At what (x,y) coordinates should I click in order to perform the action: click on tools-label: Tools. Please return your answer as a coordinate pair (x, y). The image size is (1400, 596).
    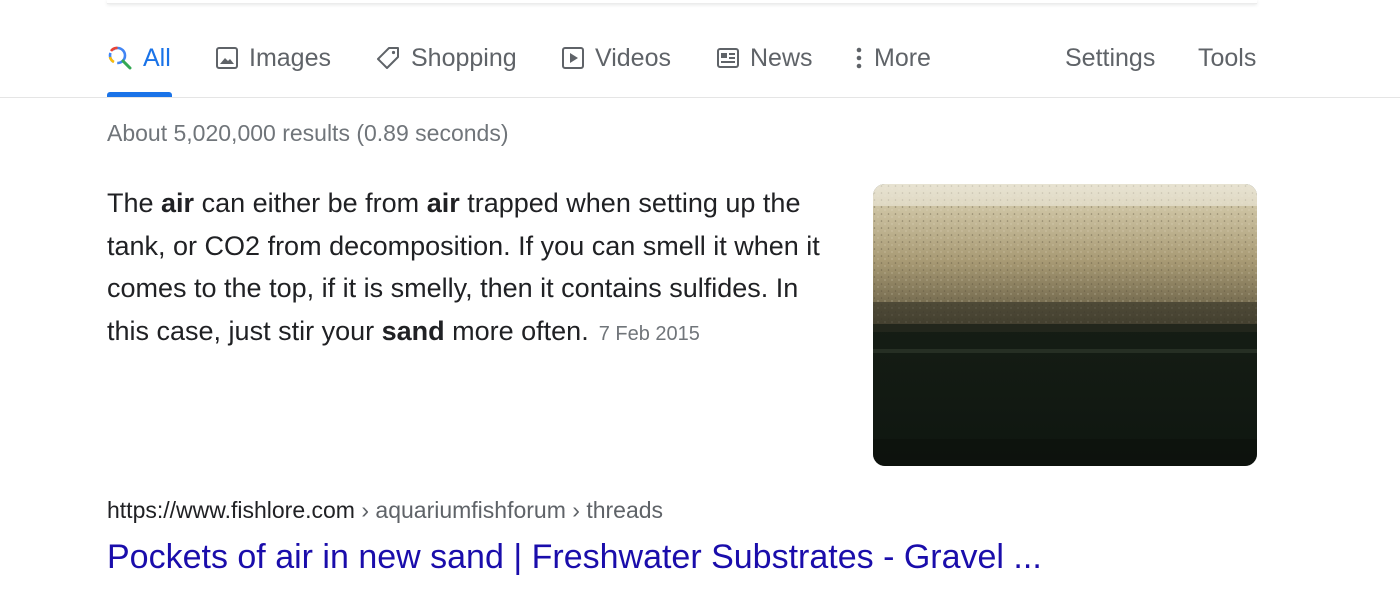
    Looking at the image, I should click on (1227, 57).